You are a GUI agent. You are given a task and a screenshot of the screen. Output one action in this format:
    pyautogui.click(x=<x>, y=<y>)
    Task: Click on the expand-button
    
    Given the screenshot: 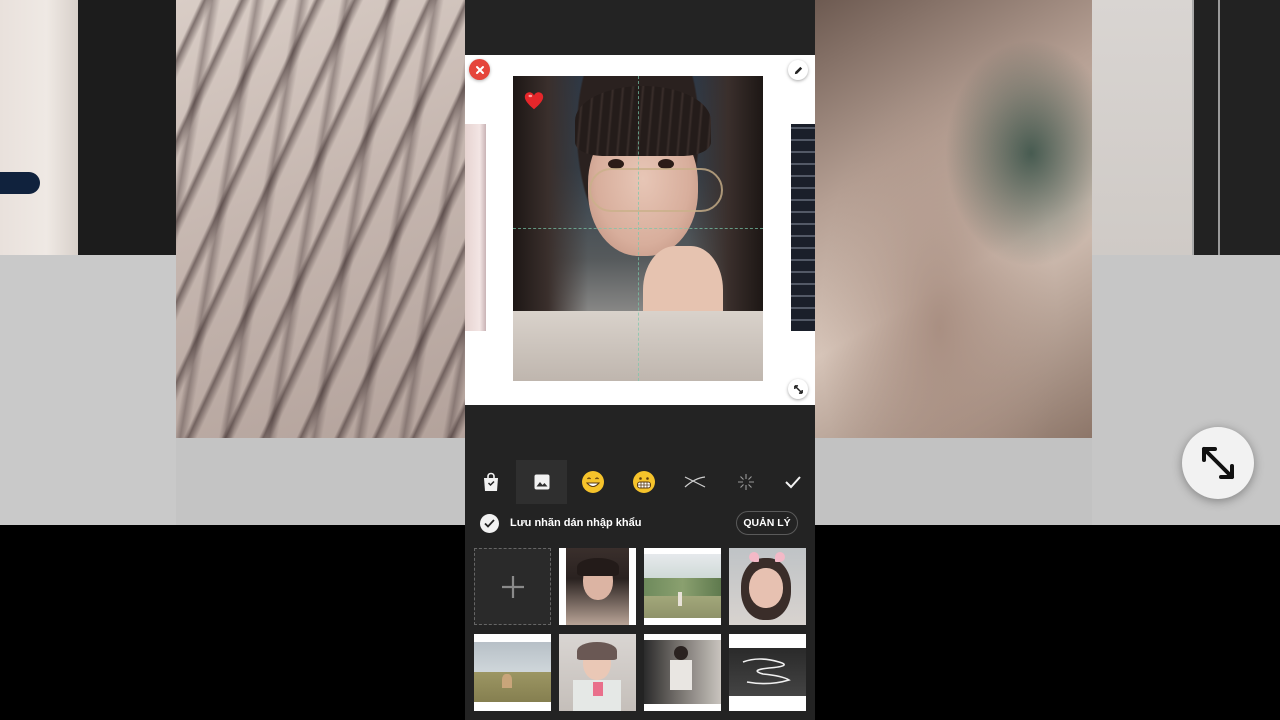 What is the action you would take?
    pyautogui.click(x=1218, y=463)
    